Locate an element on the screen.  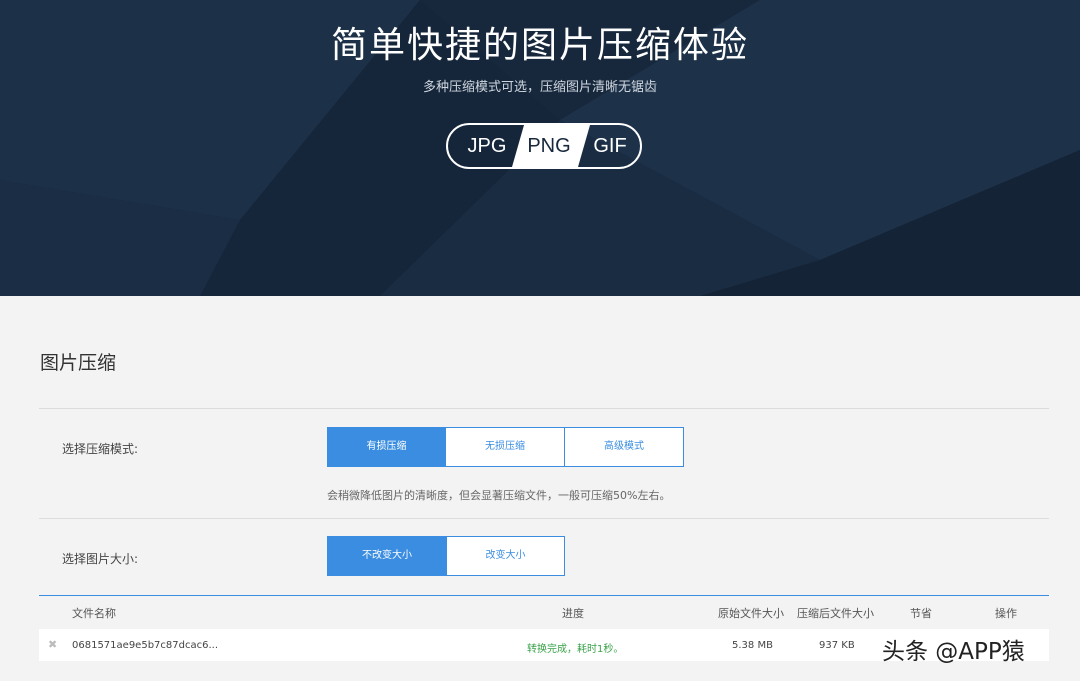
mode-lossless-button: 无损压缩 is located at coordinates (505, 447).